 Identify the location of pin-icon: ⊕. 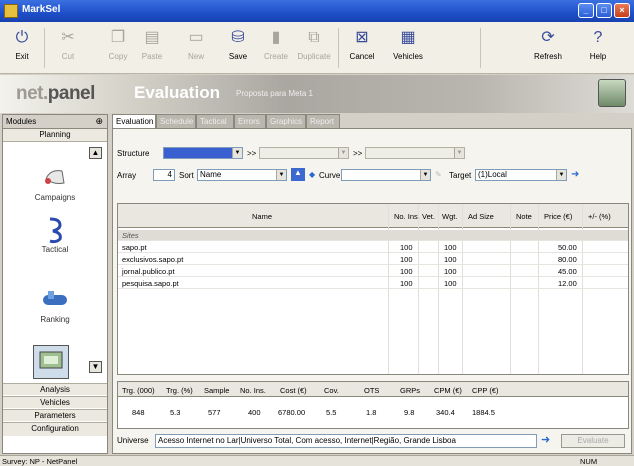
(99, 121).